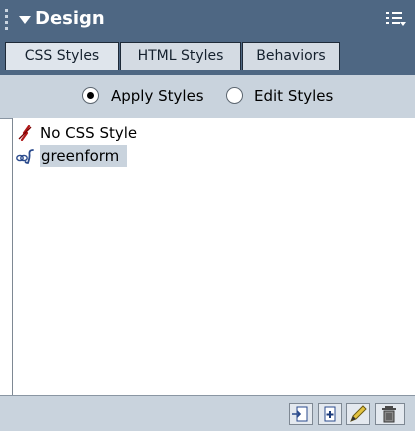 The width and height of the screenshot is (415, 431). Describe the element at coordinates (396, 18) in the screenshot. I see `options-menu-icon` at that location.